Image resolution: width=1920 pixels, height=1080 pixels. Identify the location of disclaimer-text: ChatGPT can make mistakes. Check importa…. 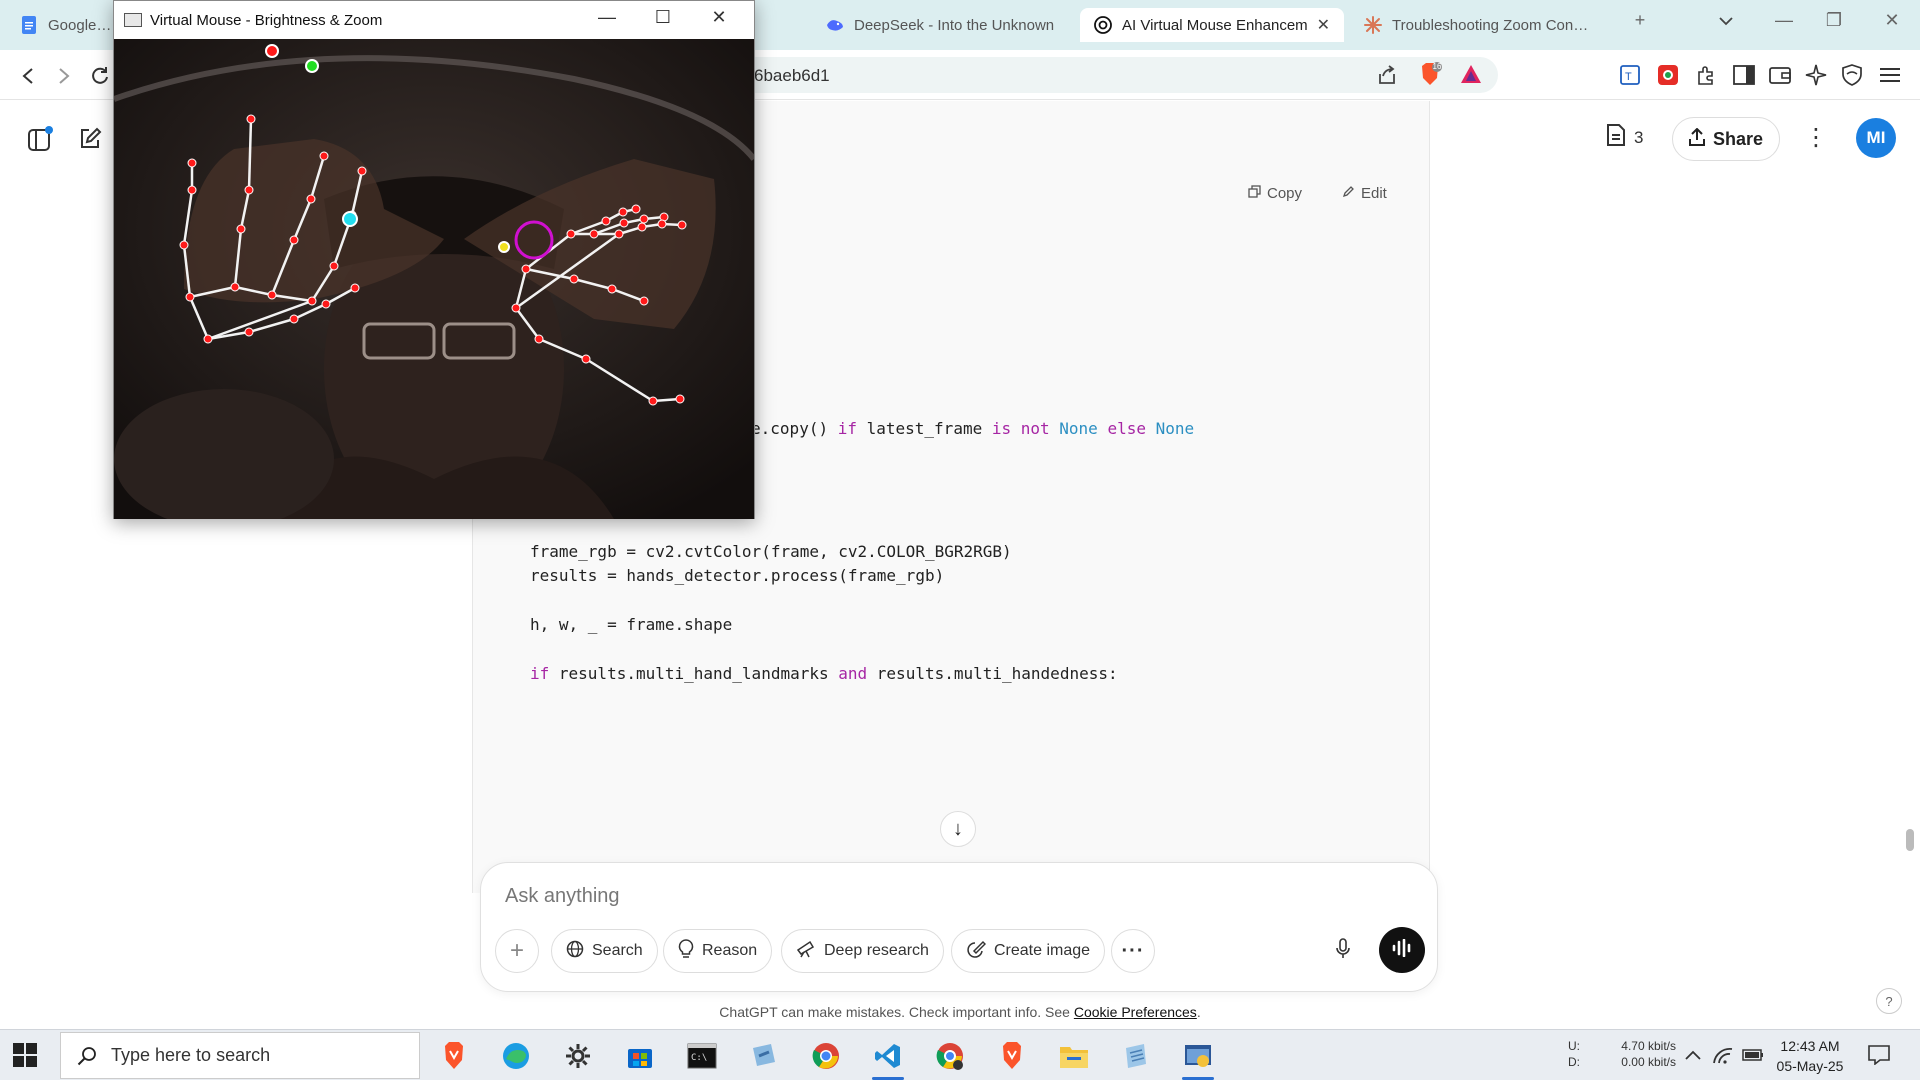
(894, 1012).